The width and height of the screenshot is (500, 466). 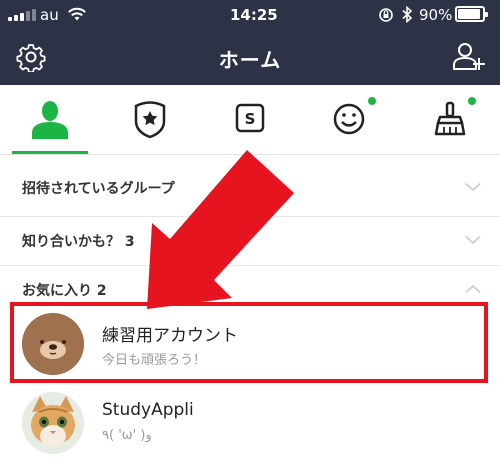 I want to click on red-pointer-arrow, so click(x=220, y=229).